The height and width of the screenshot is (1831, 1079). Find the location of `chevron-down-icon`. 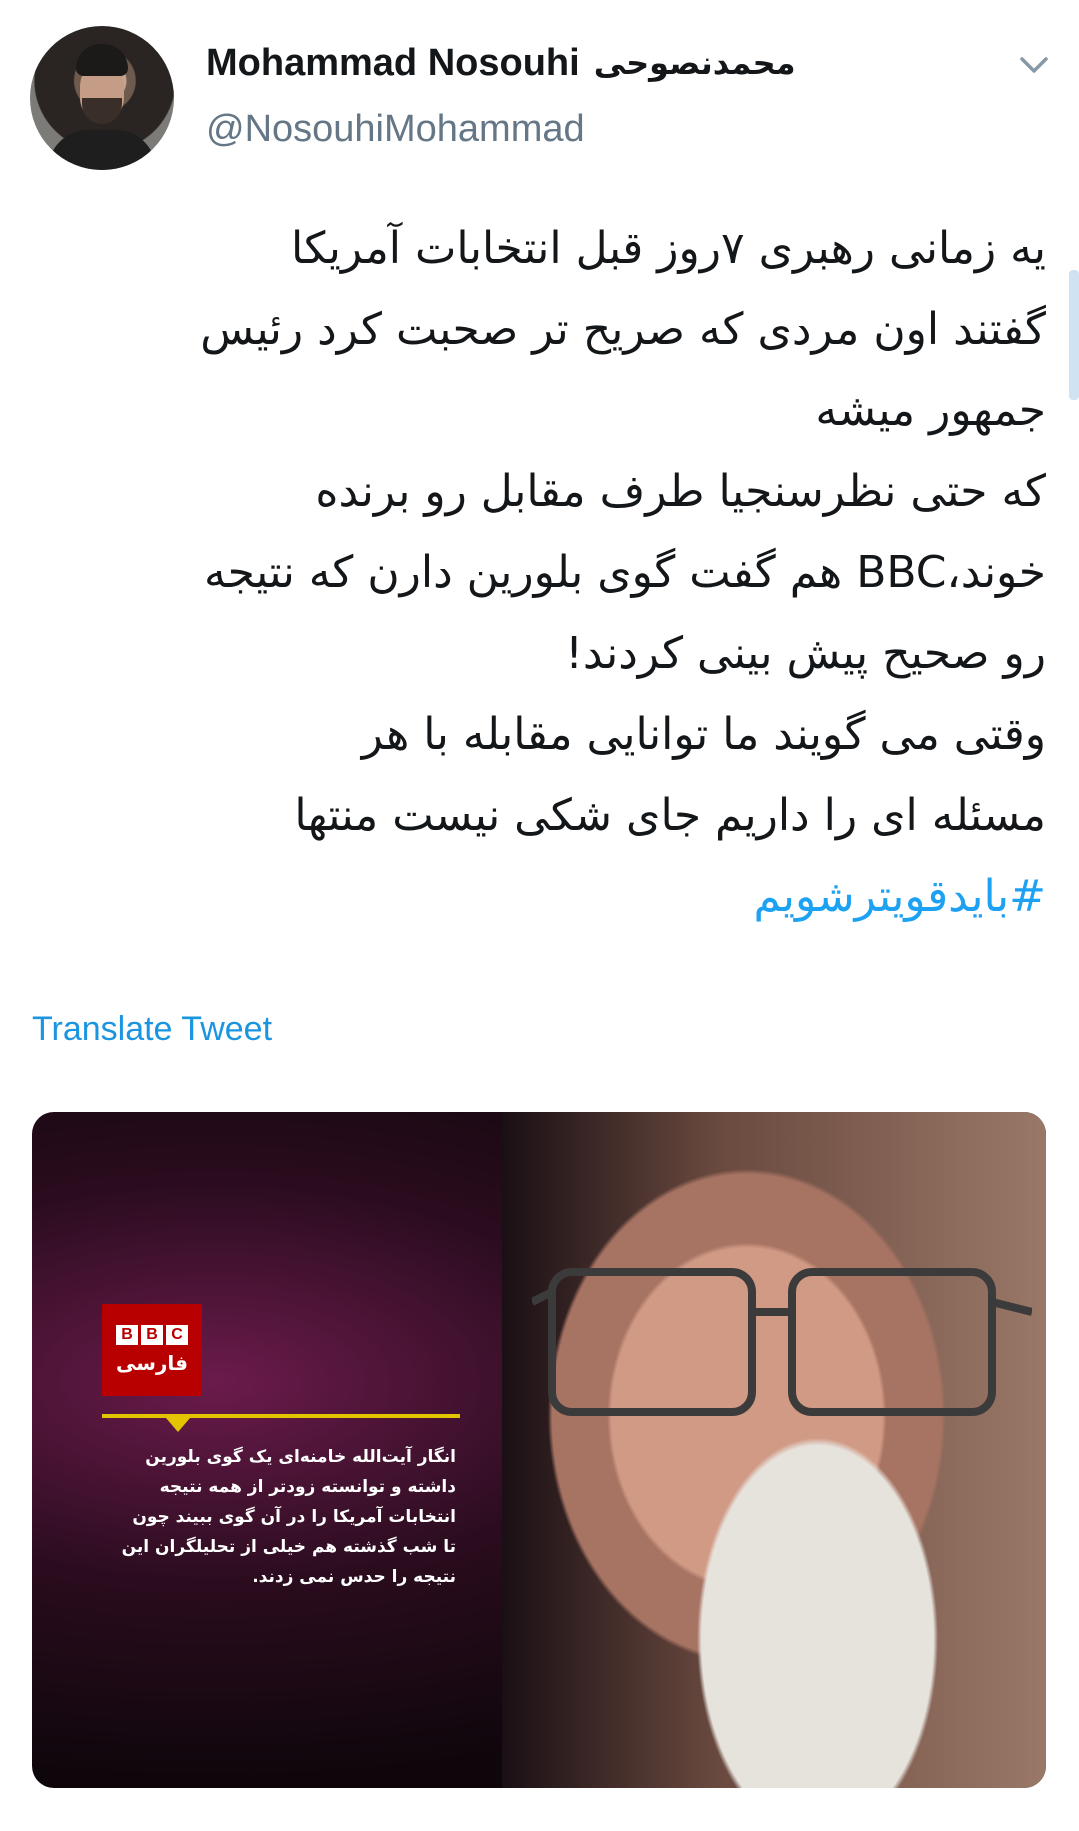

chevron-down-icon is located at coordinates (1034, 65).